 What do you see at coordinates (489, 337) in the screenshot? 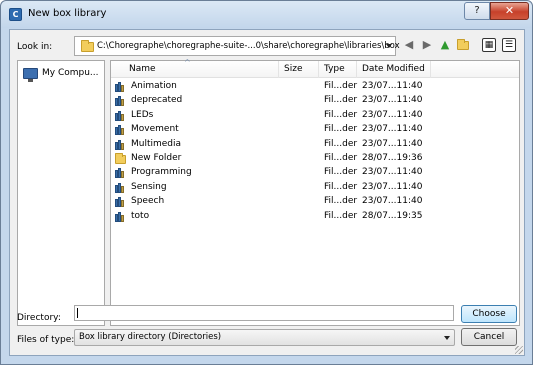
I see `cancel-button: Cancel` at bounding box center [489, 337].